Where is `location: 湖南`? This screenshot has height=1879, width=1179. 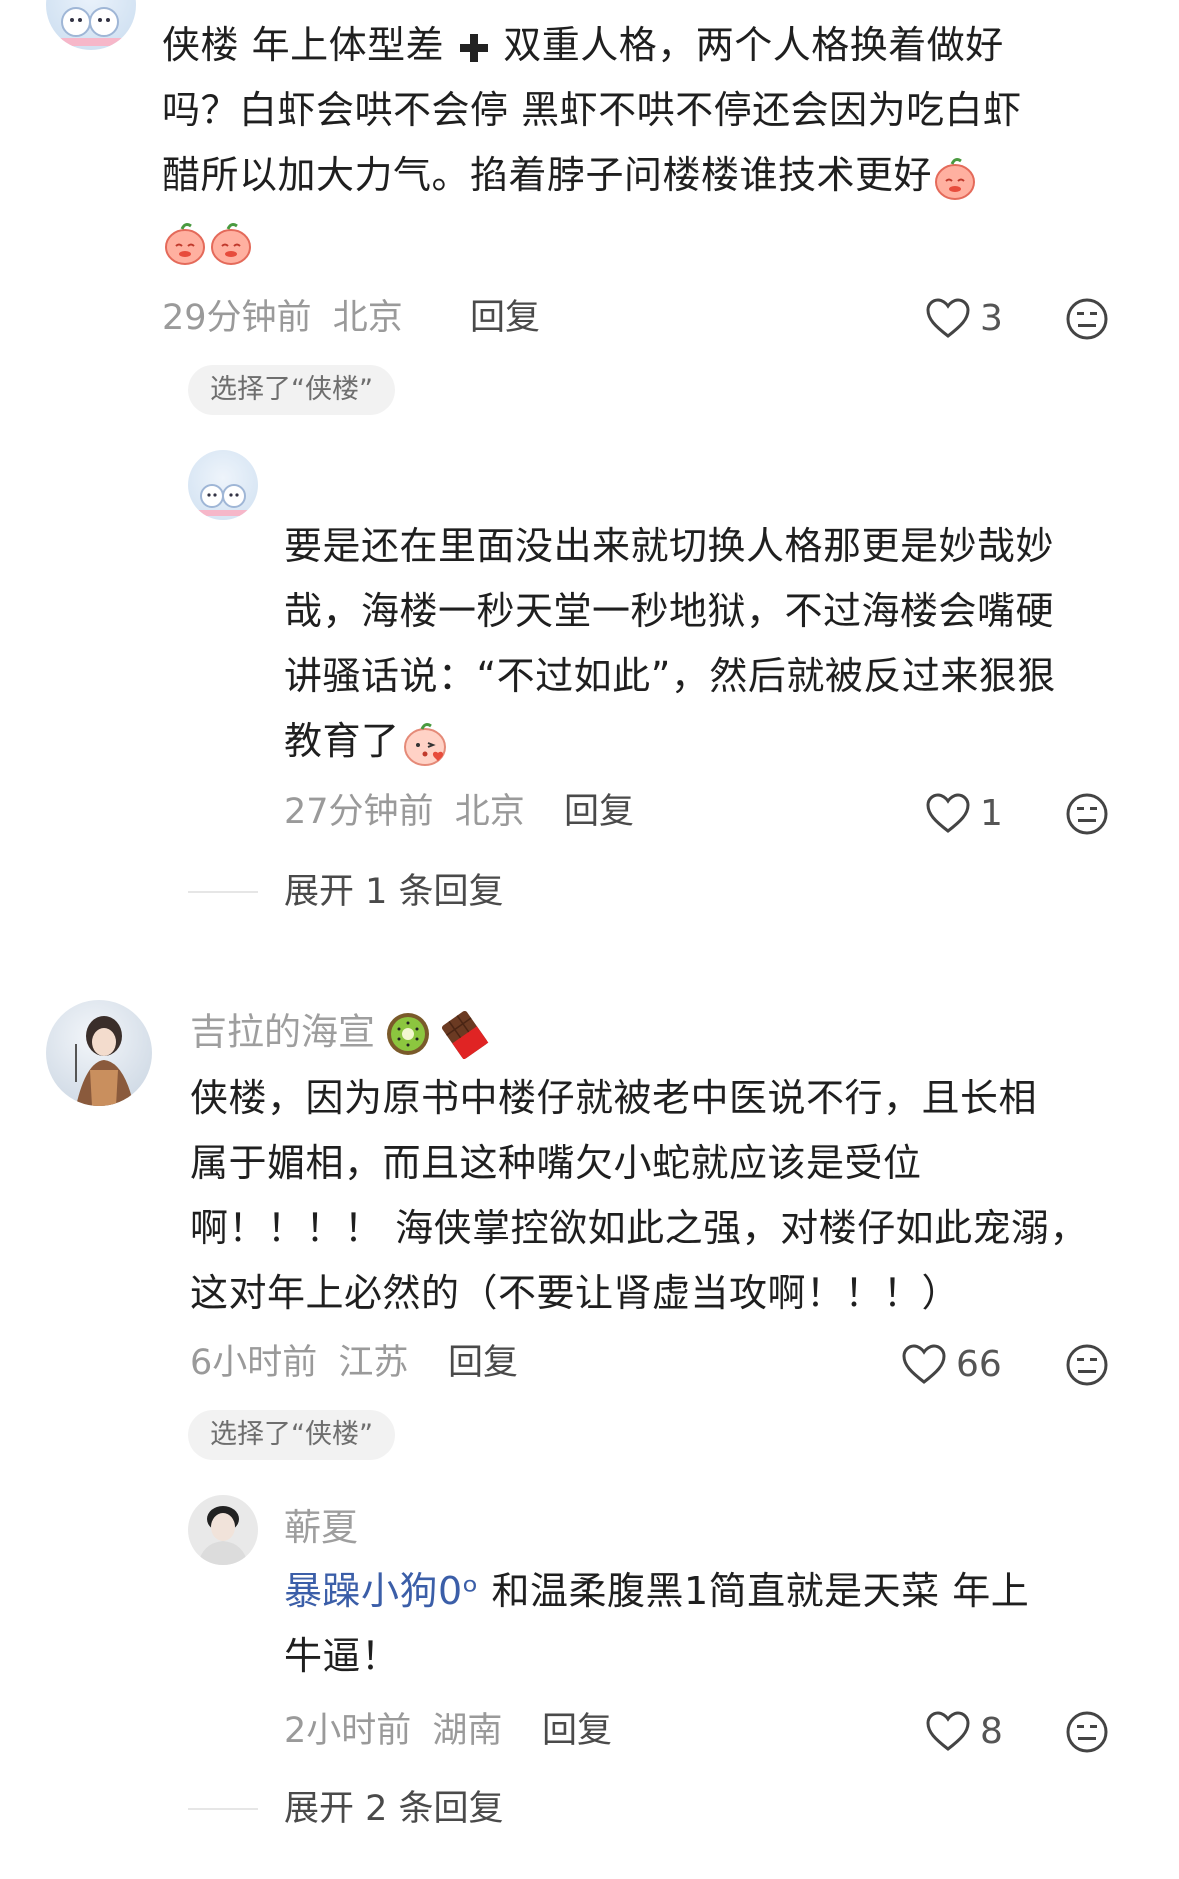 location: 湖南 is located at coordinates (467, 1731).